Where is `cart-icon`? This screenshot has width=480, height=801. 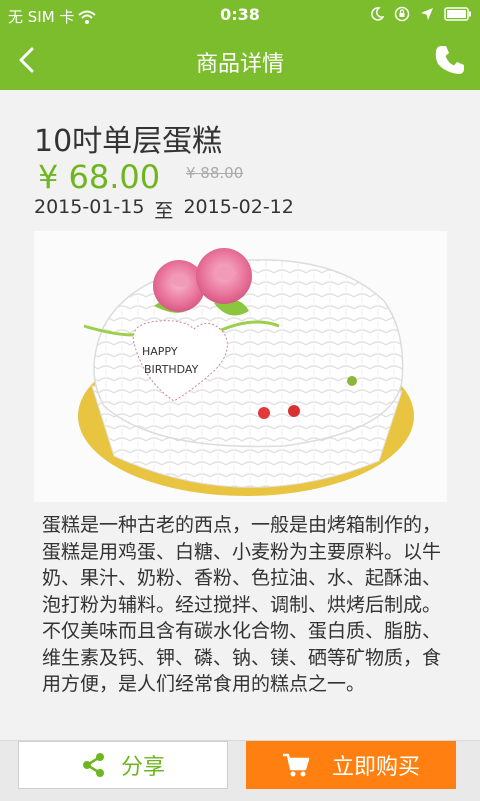 cart-icon is located at coordinates (296, 765).